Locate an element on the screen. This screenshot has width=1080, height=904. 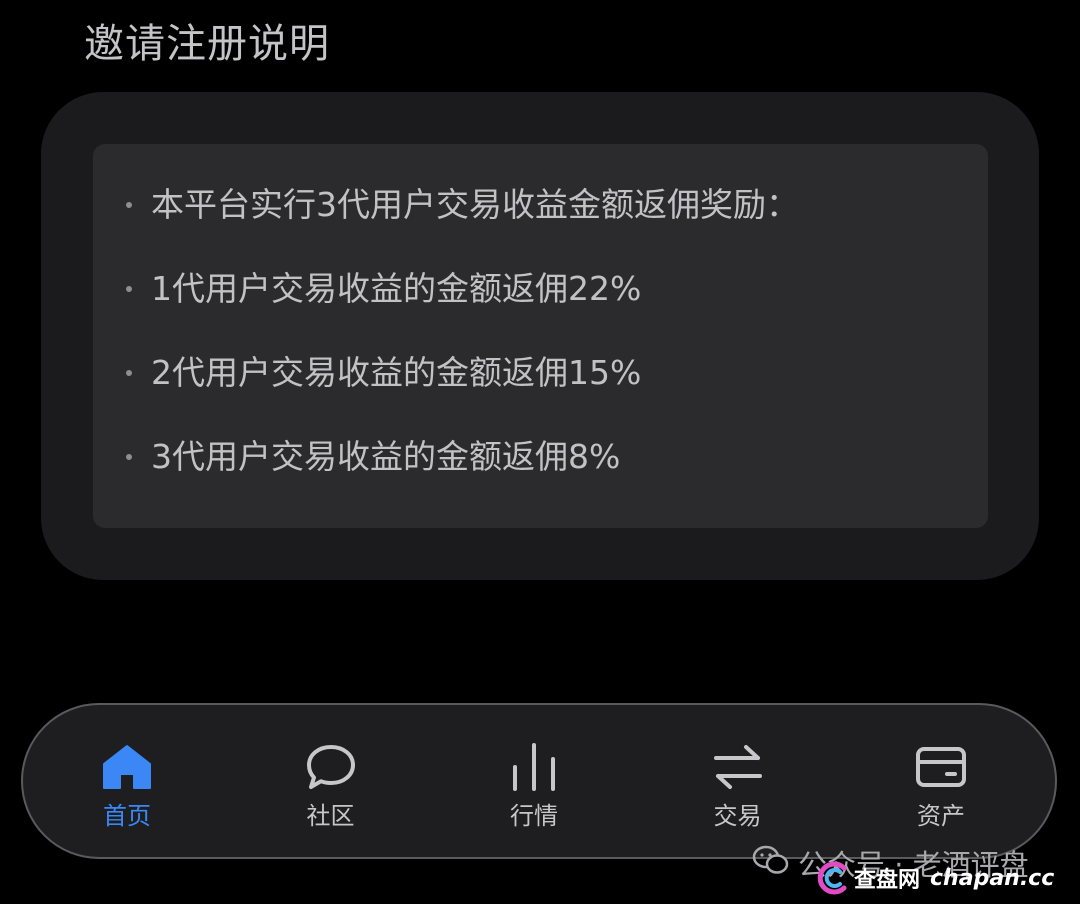
tab-trade: 交易 is located at coordinates (738, 781).